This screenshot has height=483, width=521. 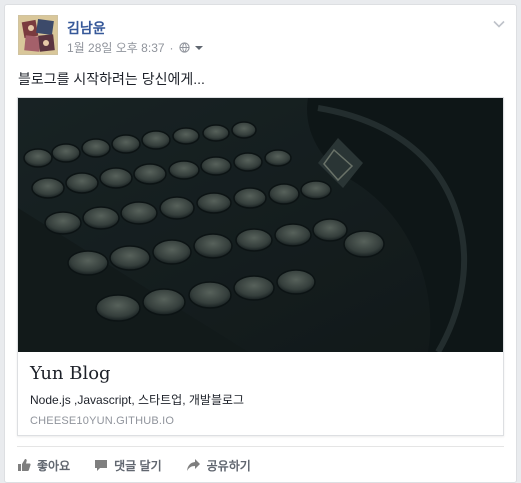 I want to click on share-label: 공유하기, so click(x=228, y=465).